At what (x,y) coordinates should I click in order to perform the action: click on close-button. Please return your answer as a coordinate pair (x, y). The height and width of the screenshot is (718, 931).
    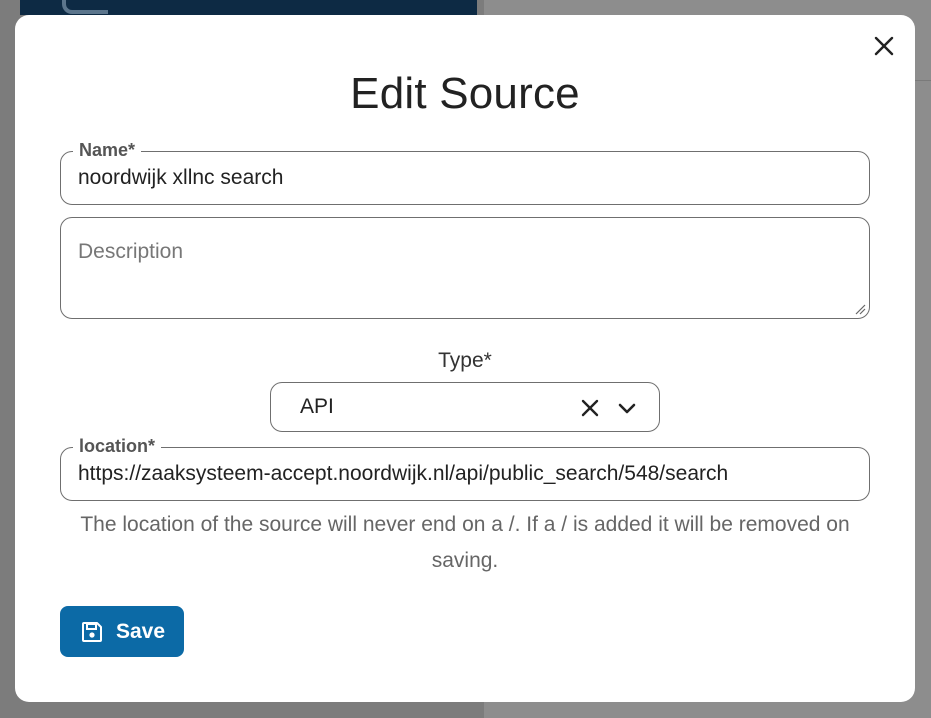
    Looking at the image, I should click on (884, 46).